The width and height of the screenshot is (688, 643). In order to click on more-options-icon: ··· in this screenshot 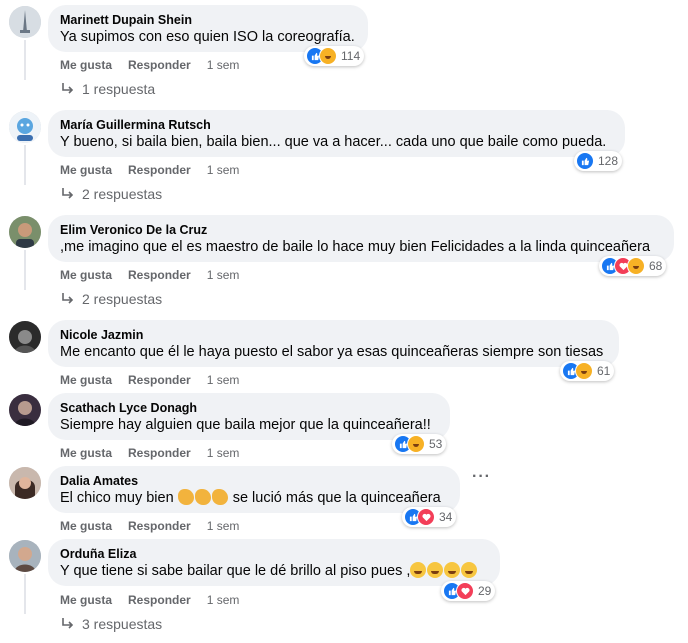, I will do `click(481, 477)`.